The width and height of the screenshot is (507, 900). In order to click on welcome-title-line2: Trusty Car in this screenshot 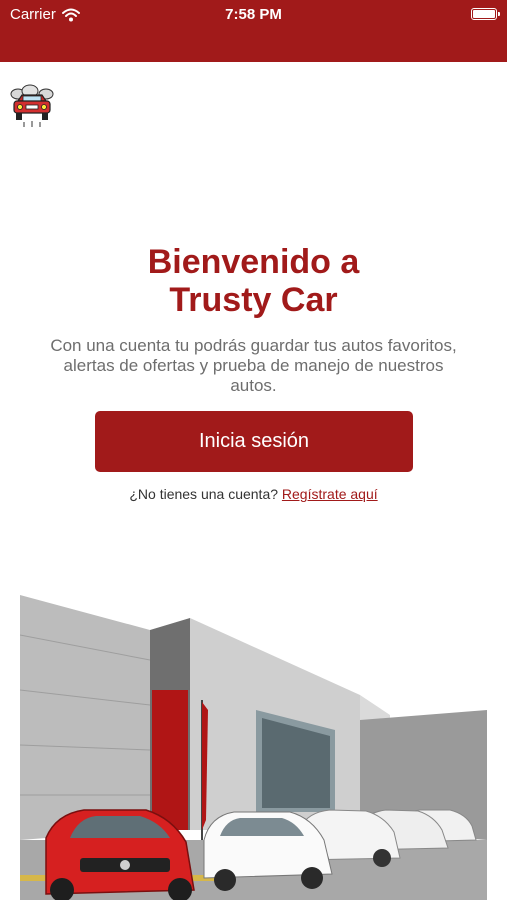, I will do `click(253, 300)`.